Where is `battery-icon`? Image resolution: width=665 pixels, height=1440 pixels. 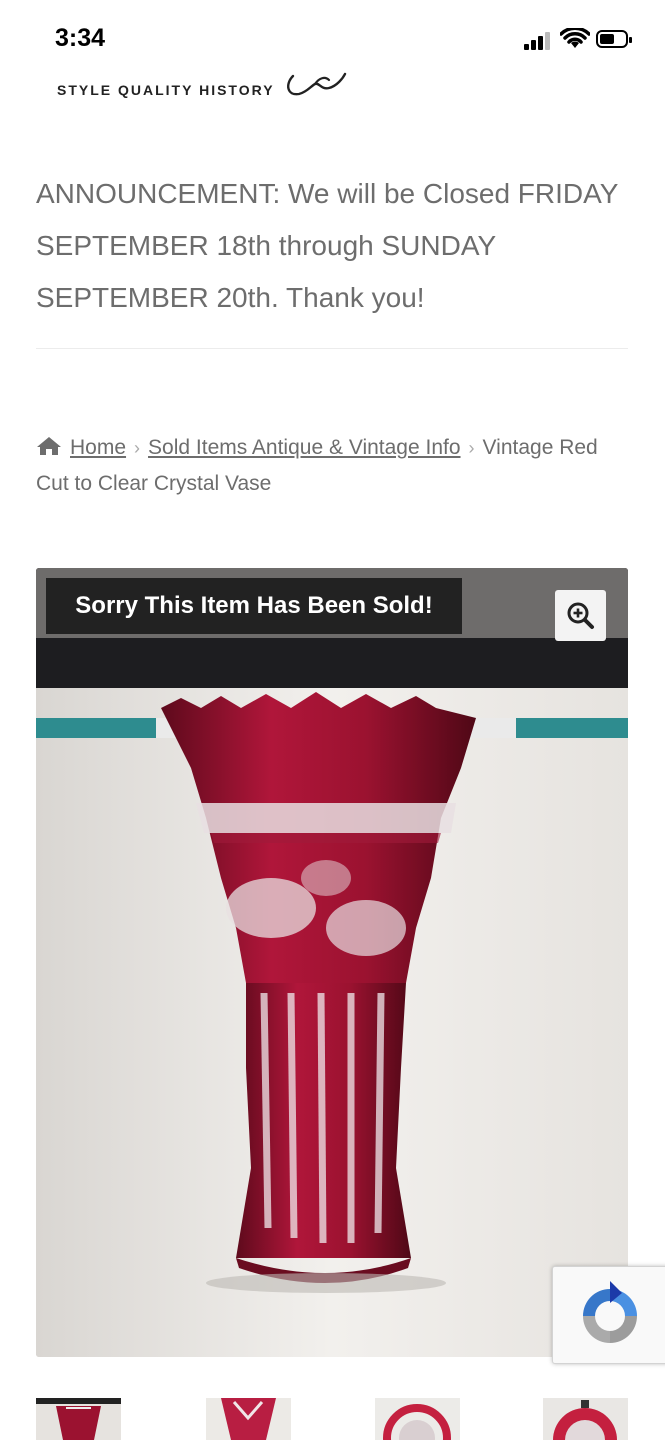 battery-icon is located at coordinates (614, 39).